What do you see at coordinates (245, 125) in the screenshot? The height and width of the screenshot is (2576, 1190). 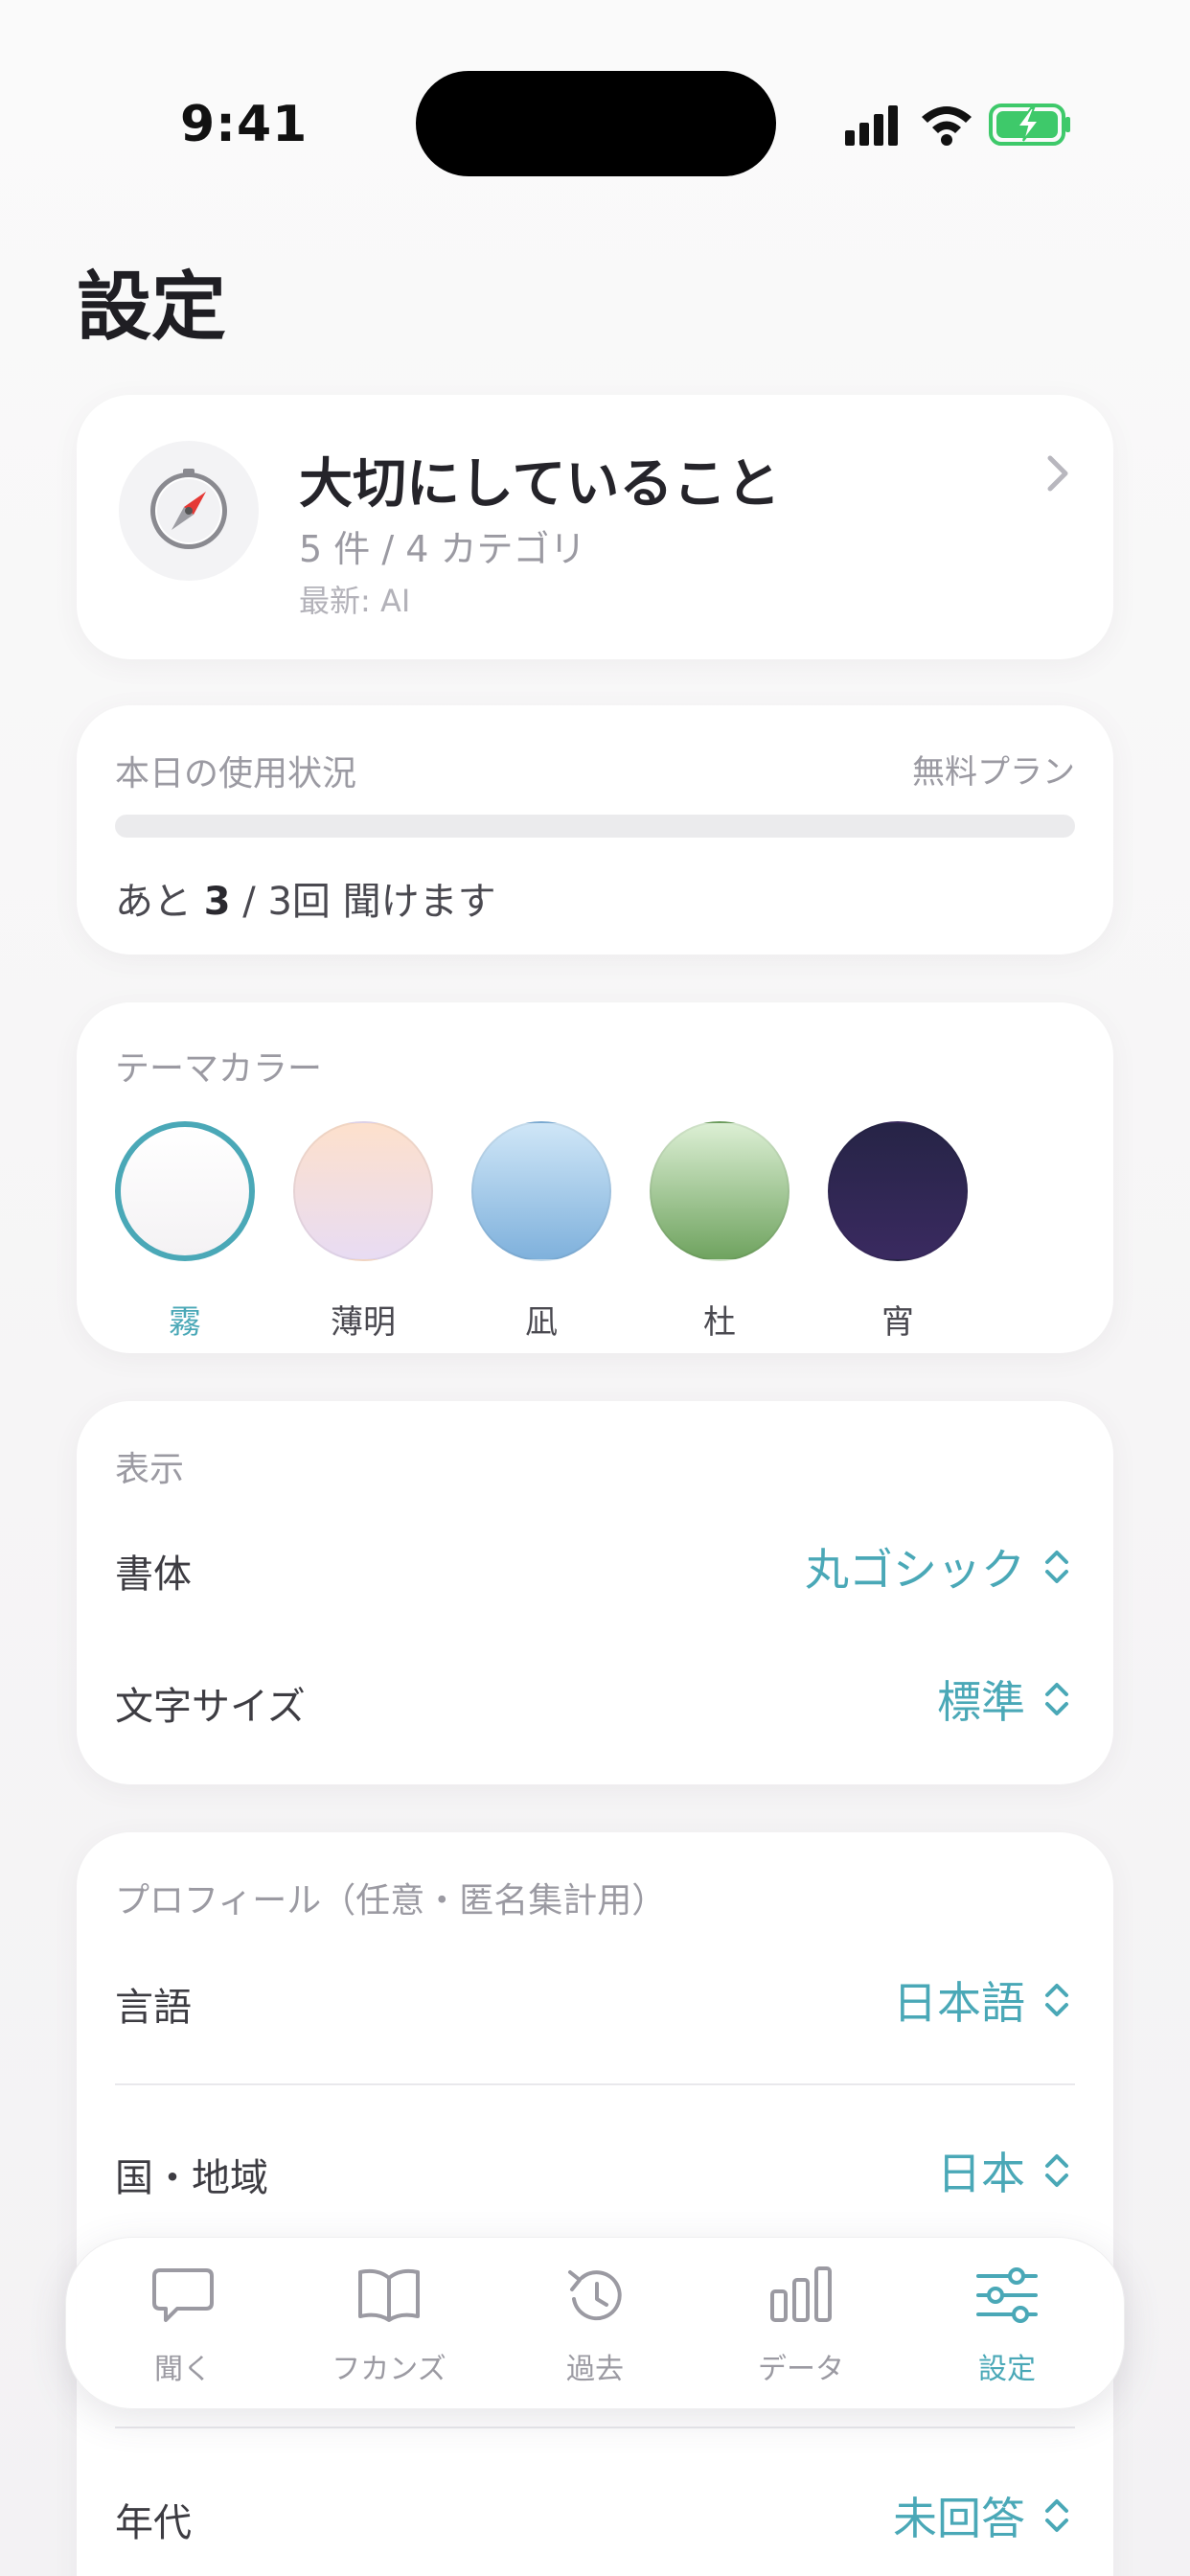 I see `status-time: 9:41` at bounding box center [245, 125].